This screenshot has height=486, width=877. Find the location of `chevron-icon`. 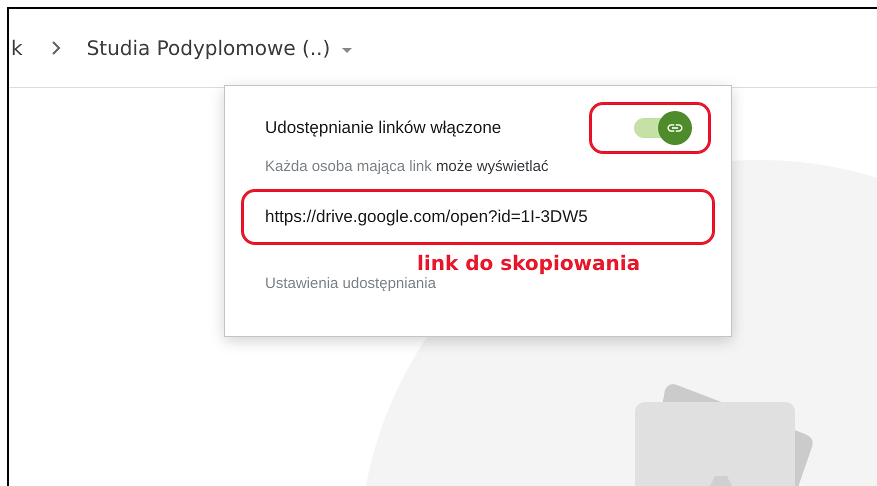

chevron-icon is located at coordinates (55, 48).